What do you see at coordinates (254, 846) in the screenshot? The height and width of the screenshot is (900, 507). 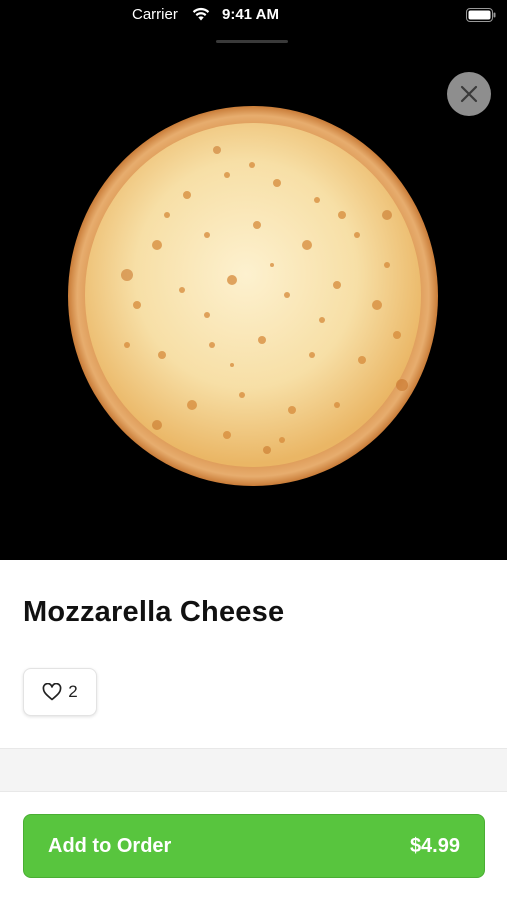 I see `add-to-order-button: Add to Order $4.99` at bounding box center [254, 846].